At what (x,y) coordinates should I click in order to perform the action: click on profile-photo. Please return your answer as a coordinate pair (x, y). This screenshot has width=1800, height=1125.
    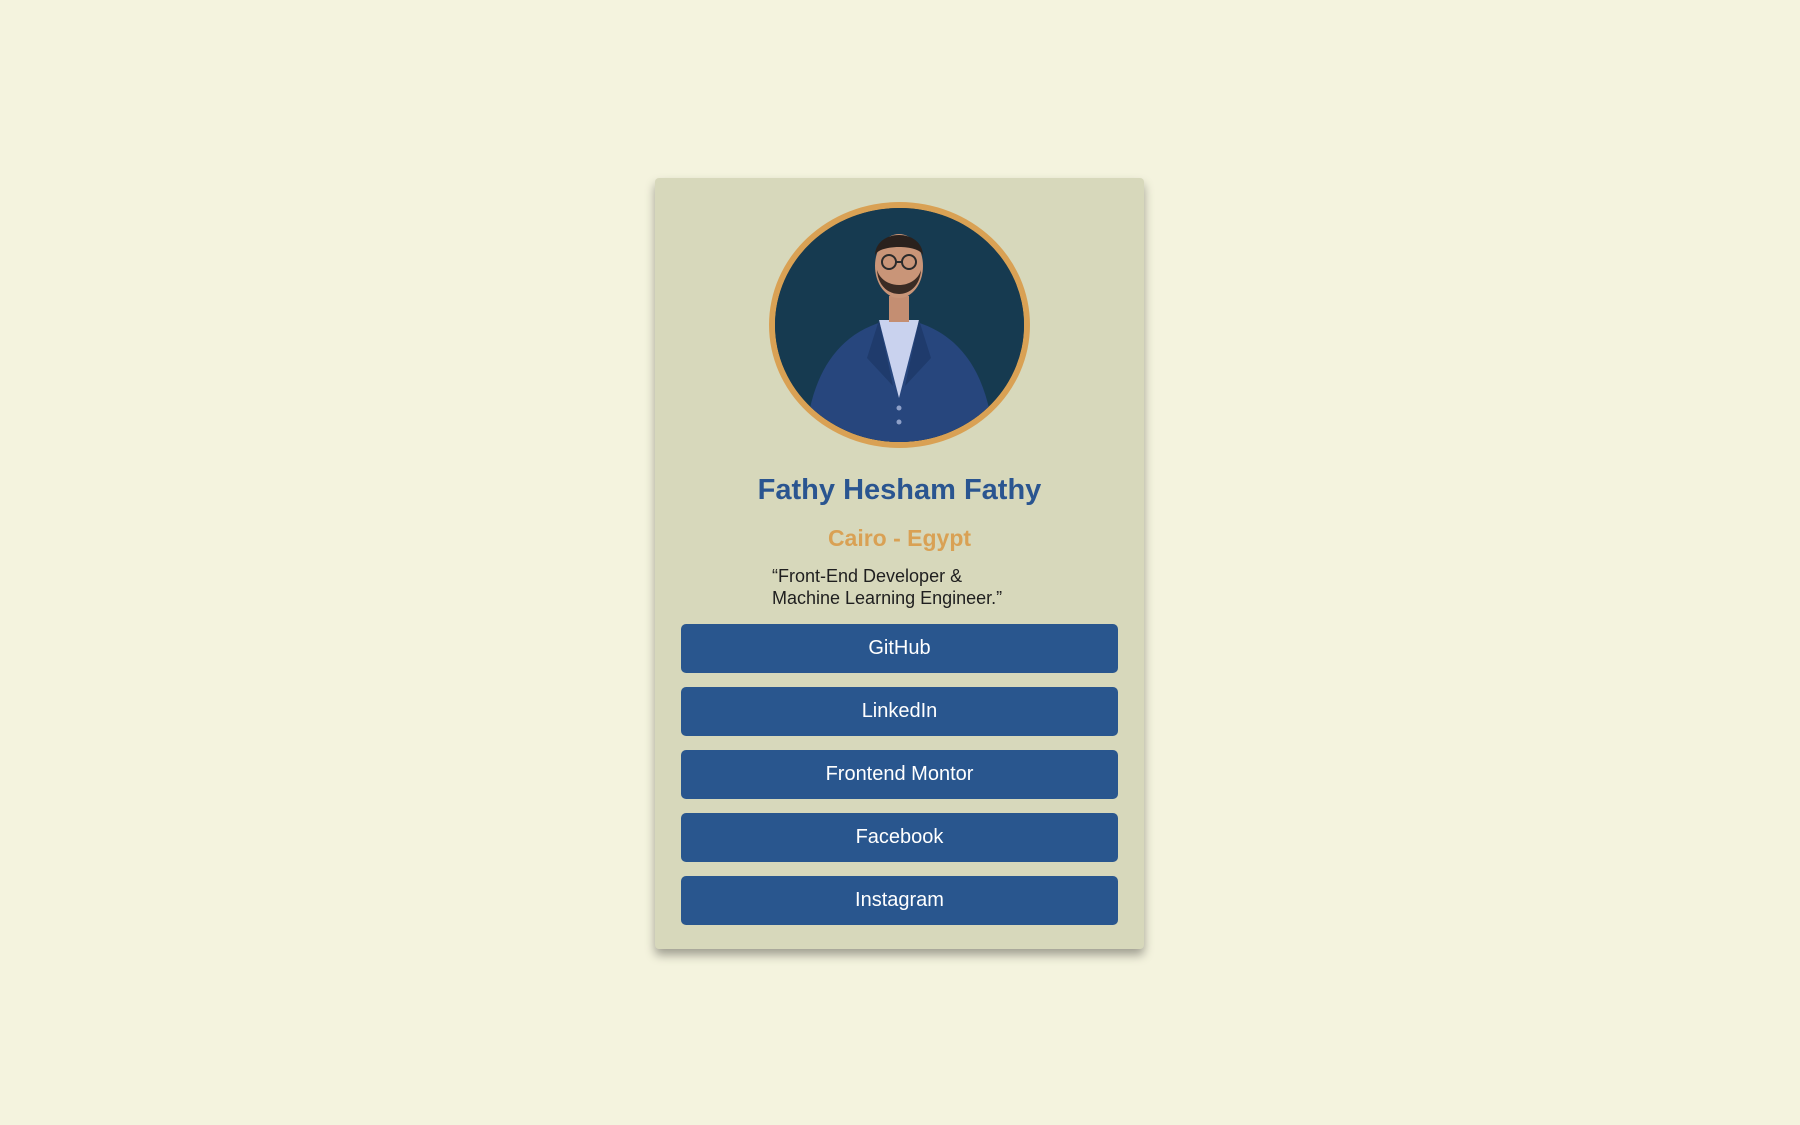
    Looking at the image, I should click on (899, 325).